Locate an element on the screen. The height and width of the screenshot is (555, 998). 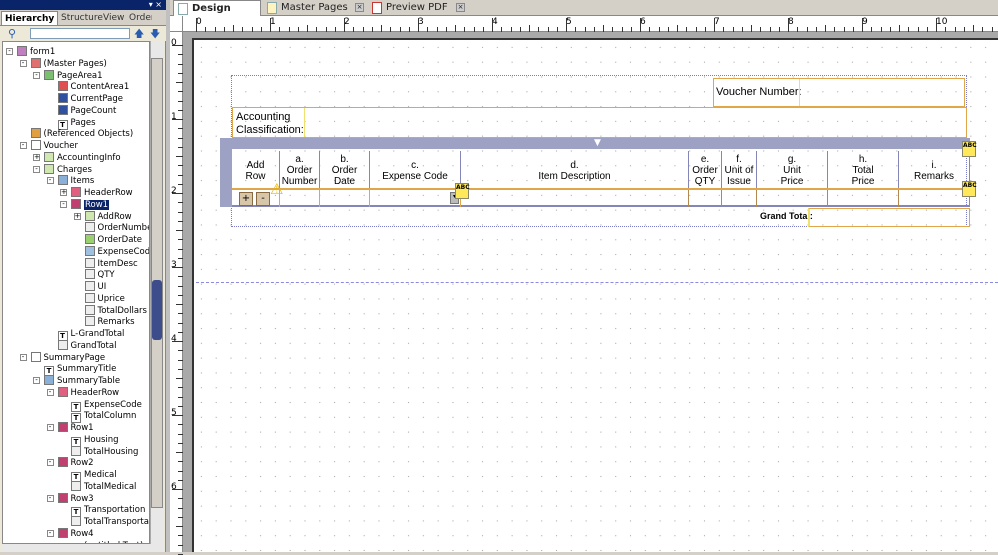
tab-structure: Structure is located at coordinates (82, 18).